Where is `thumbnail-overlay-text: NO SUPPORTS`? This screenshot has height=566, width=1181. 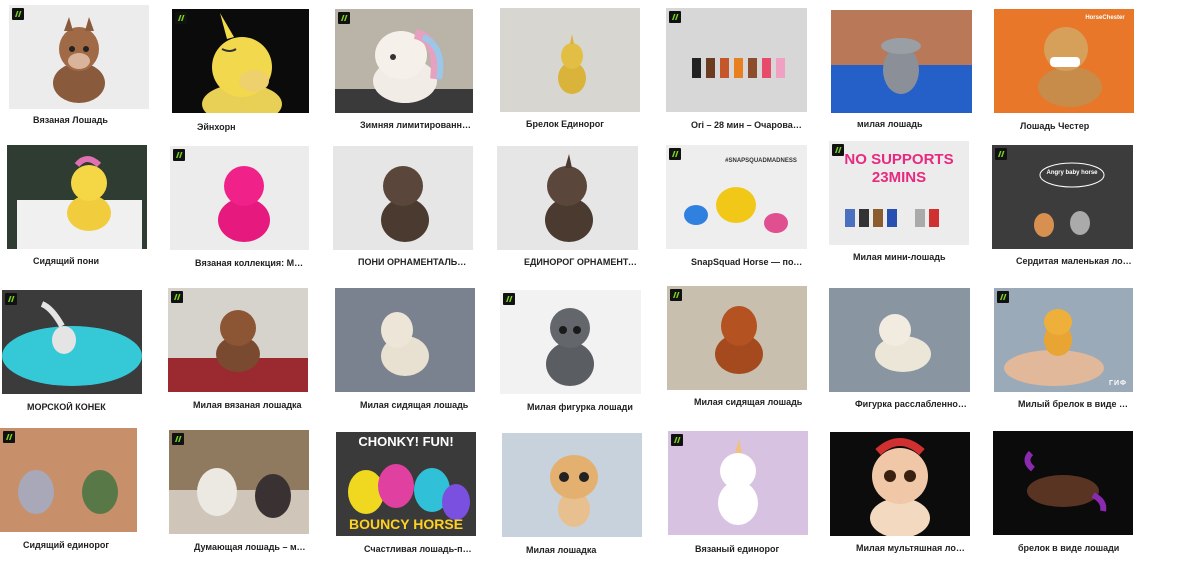 thumbnail-overlay-text: NO SUPPORTS is located at coordinates (899, 159).